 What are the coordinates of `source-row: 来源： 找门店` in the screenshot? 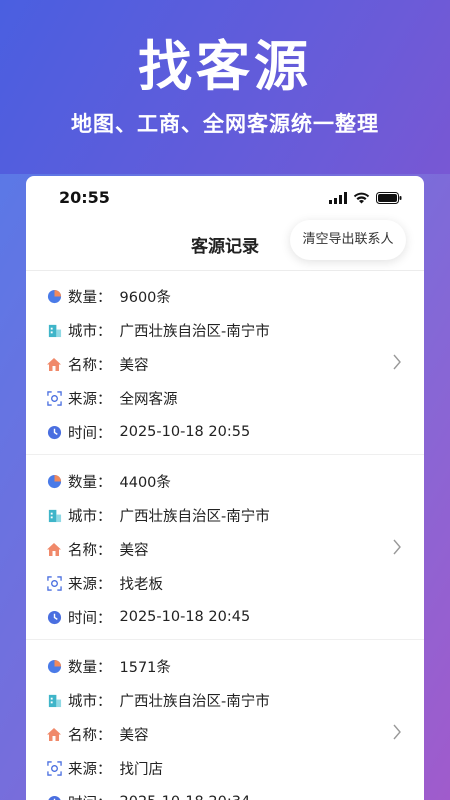 It's located at (104, 768).